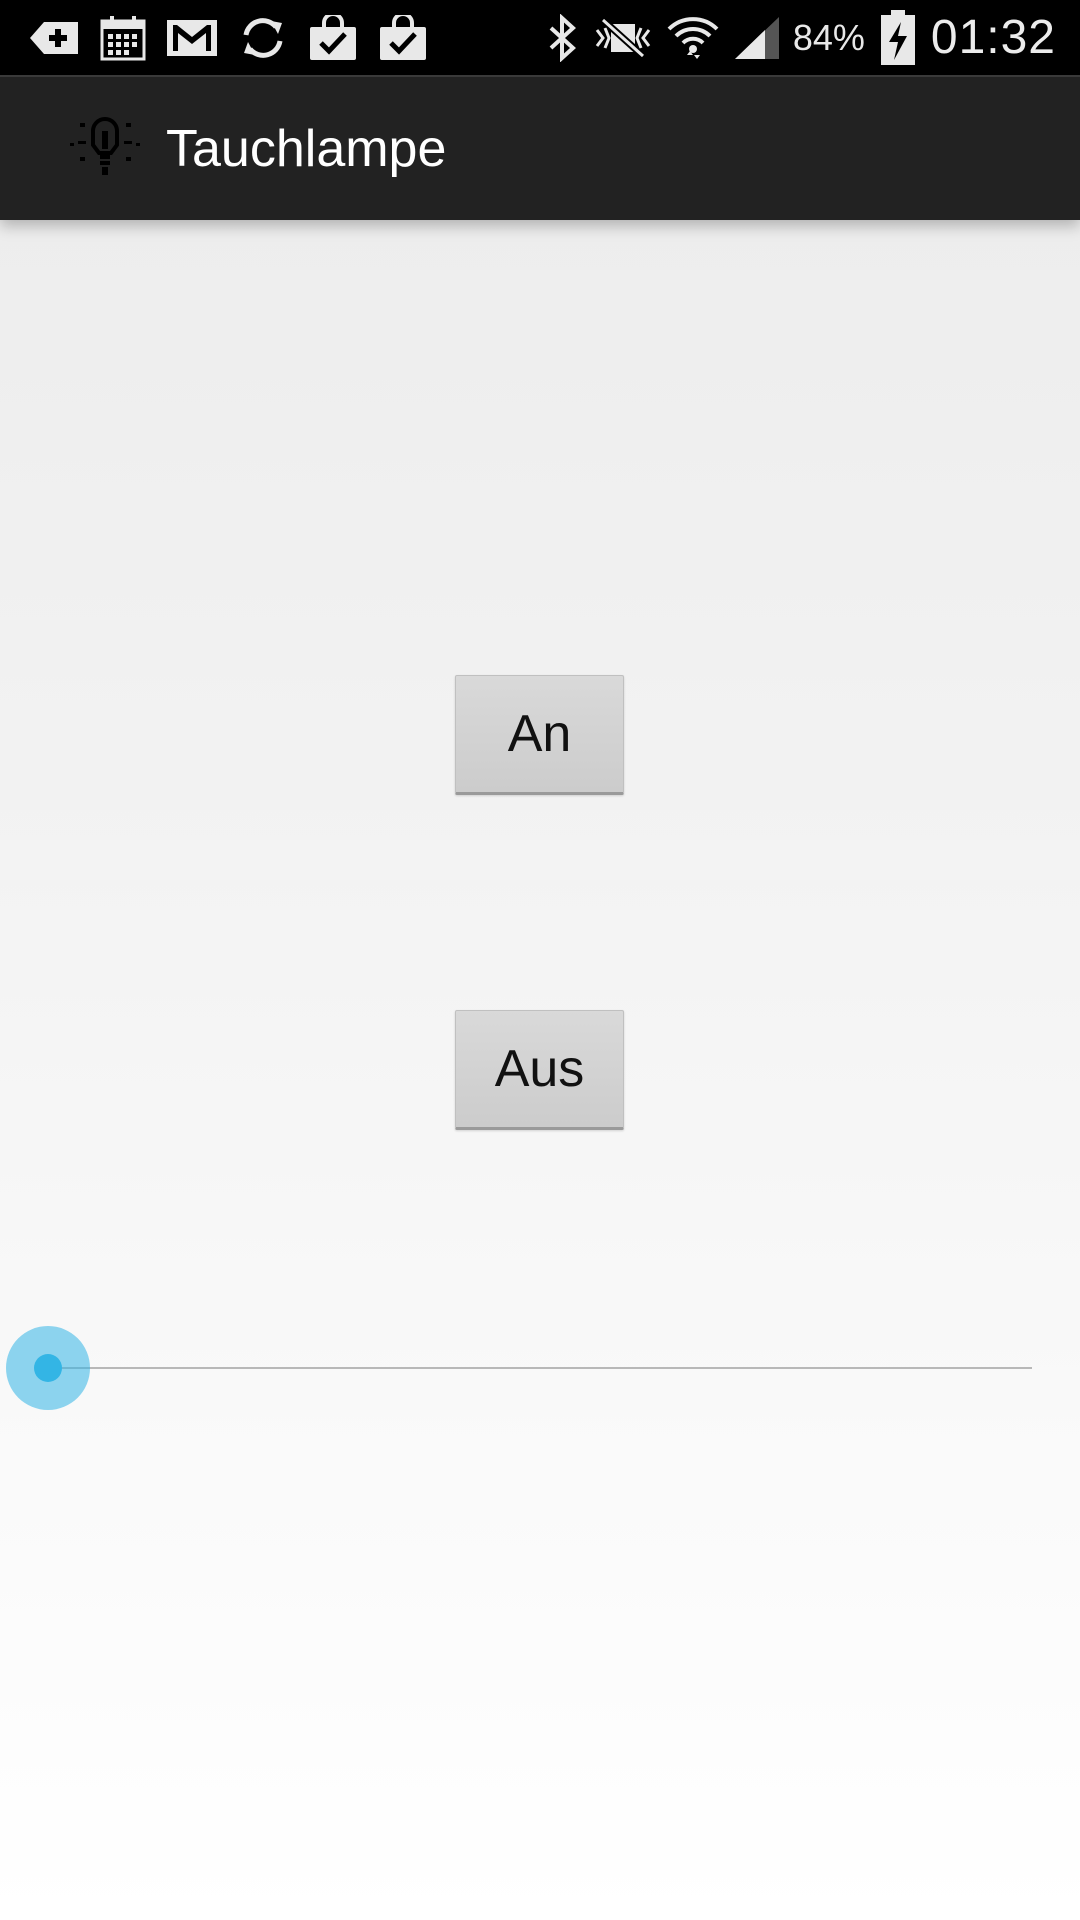  I want to click on slider-track, so click(540, 1368).